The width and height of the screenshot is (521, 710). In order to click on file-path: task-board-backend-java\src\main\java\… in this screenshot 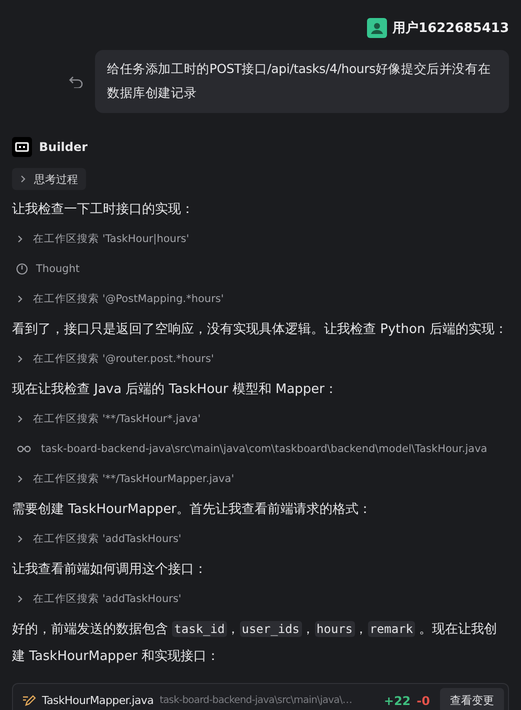, I will do `click(256, 700)`.